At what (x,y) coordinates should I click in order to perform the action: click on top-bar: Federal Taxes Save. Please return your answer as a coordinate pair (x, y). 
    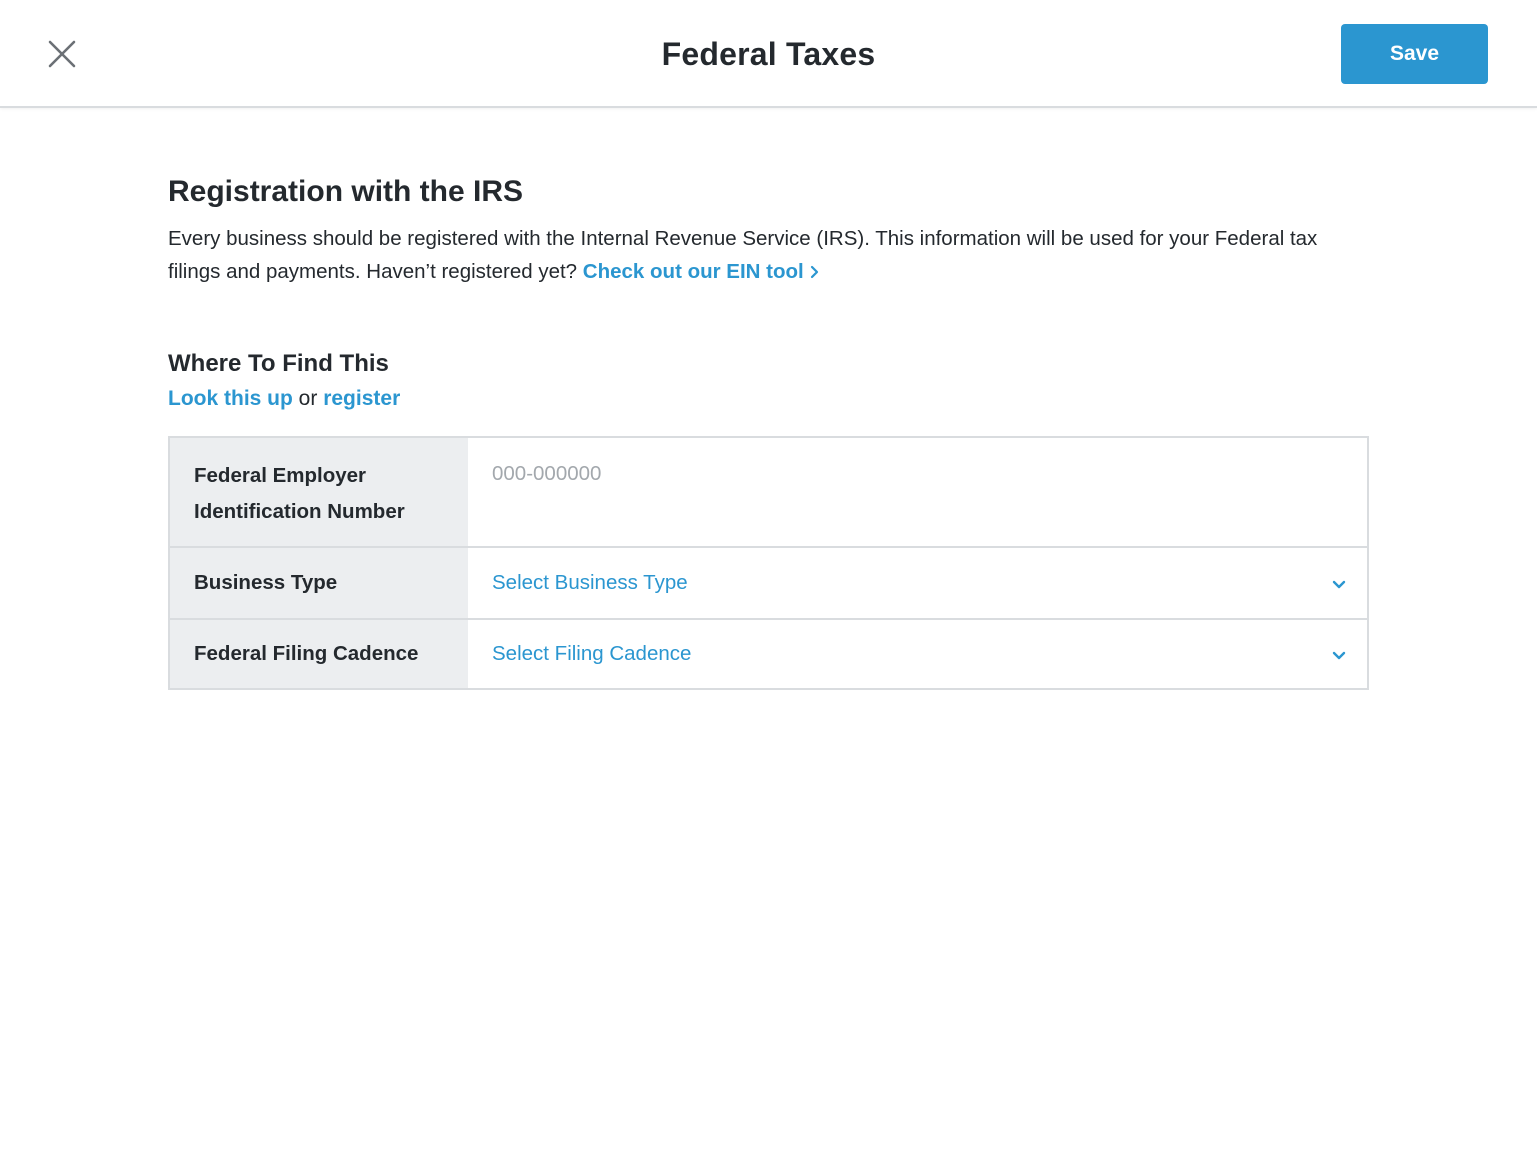
    Looking at the image, I should click on (768, 54).